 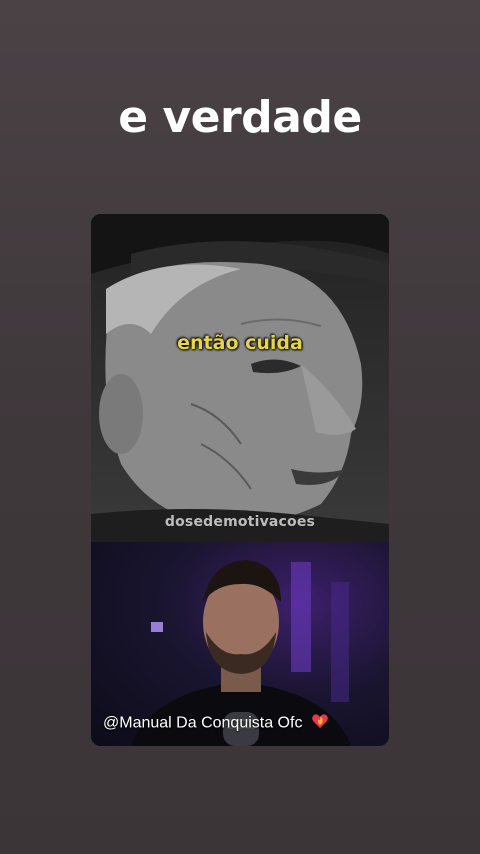 I want to click on subtitle-caption: então cuida, so click(x=240, y=343).